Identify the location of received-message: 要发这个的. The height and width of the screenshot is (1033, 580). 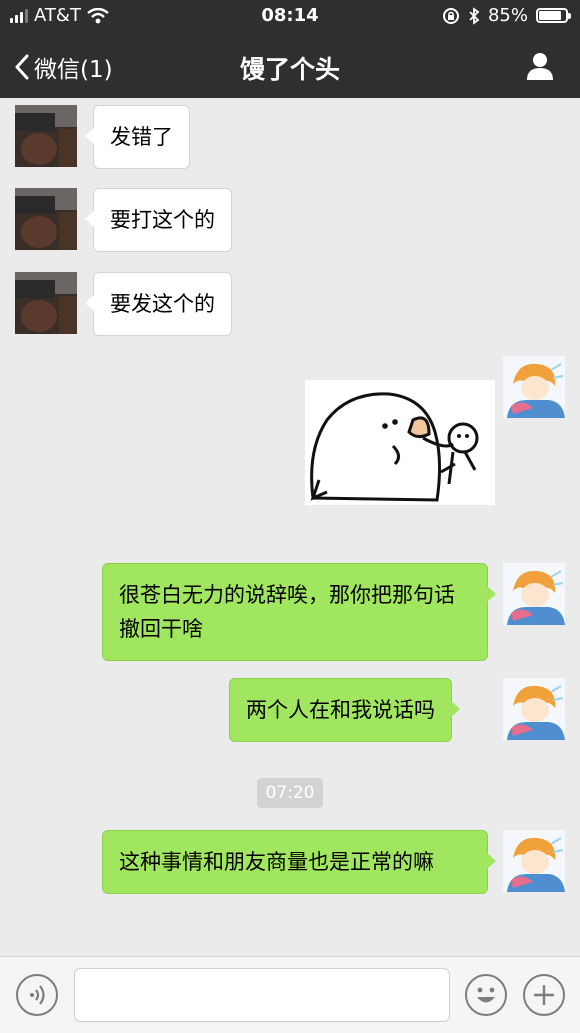
(158, 304).